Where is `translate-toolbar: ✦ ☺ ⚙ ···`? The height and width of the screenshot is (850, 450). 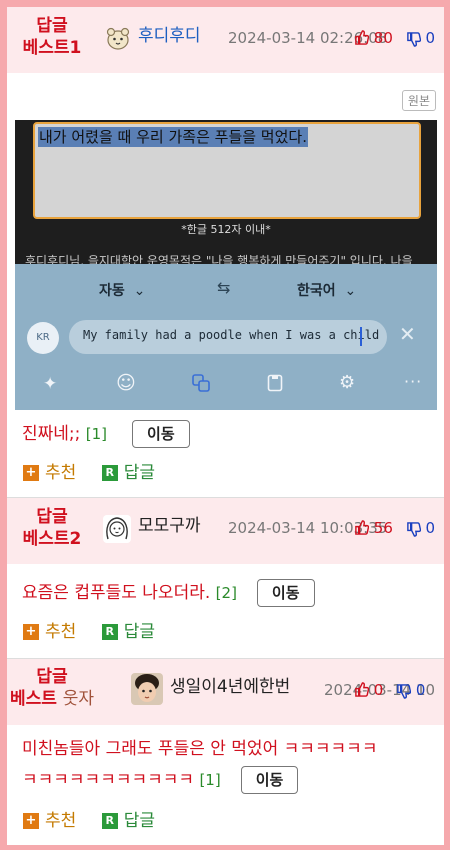 translate-toolbar: ✦ ☺ ⚙ ··· is located at coordinates (226, 387).